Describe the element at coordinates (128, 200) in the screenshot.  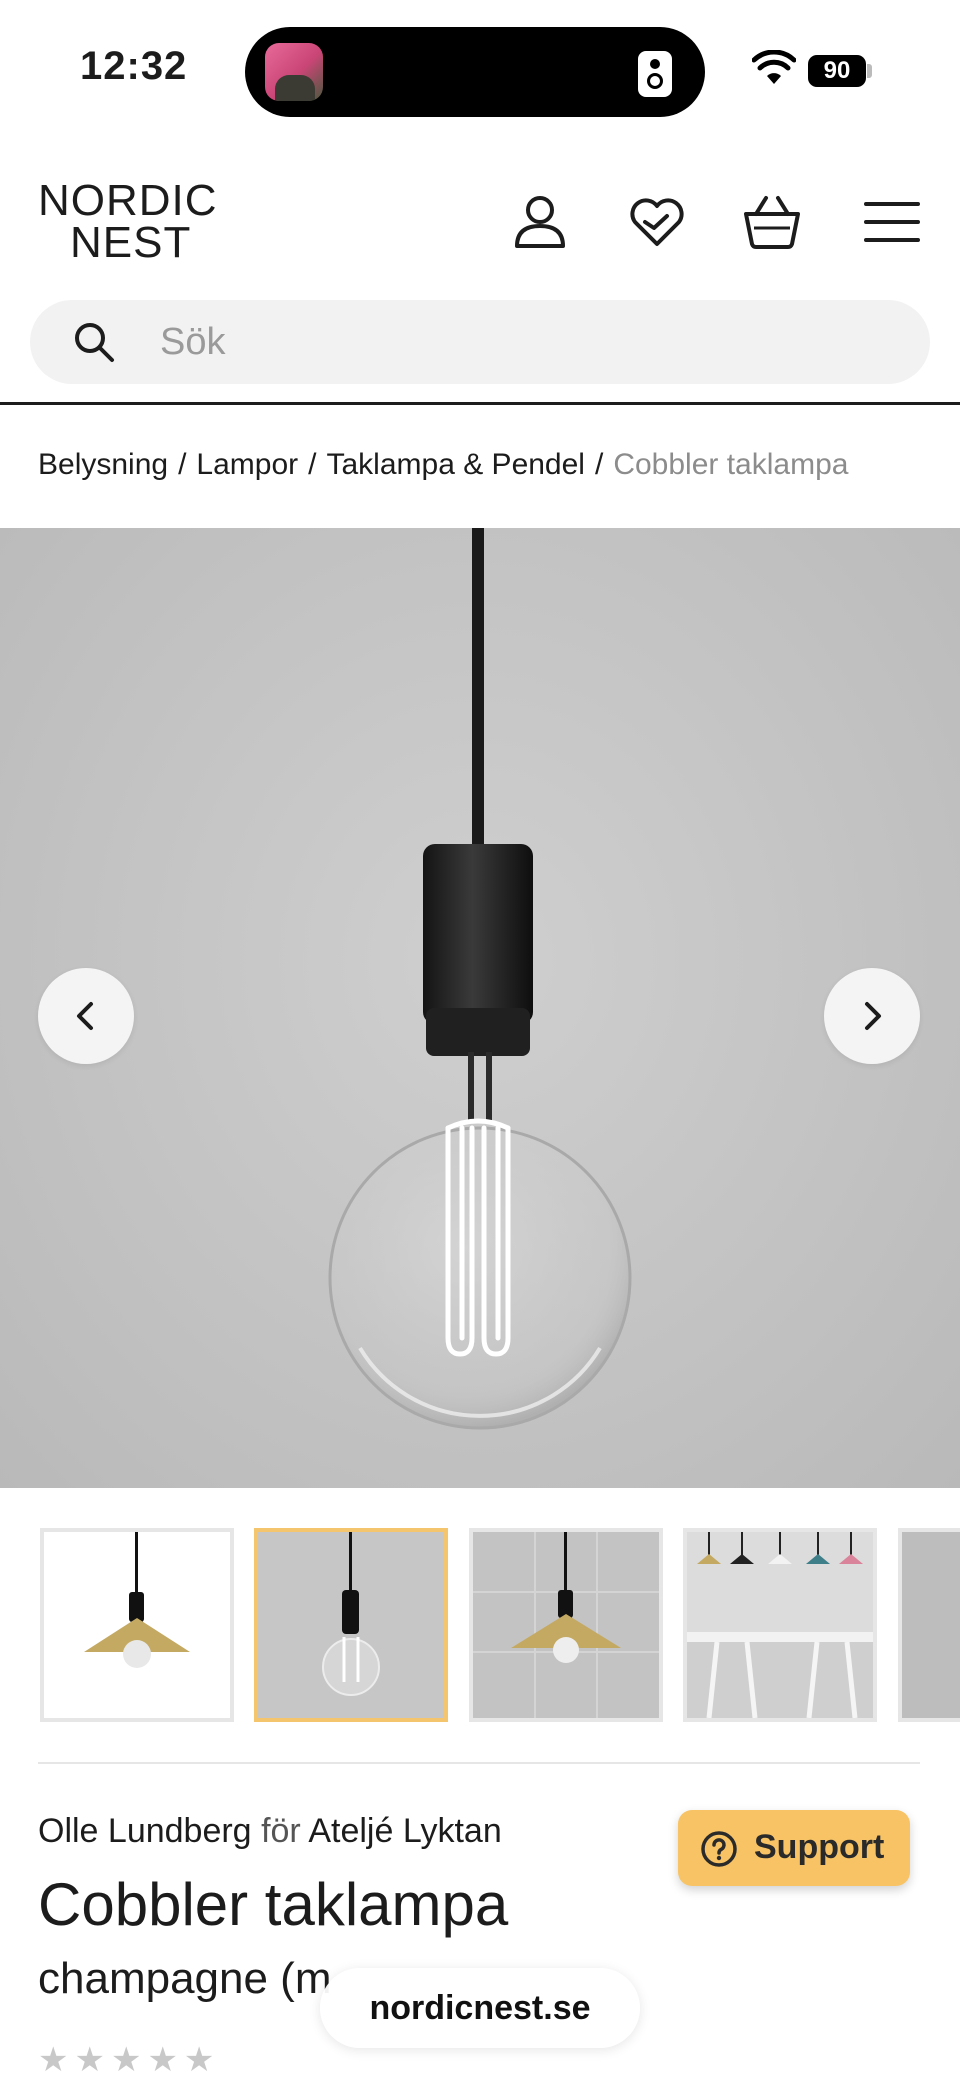
I see `logo-line-1: NORDIC` at that location.